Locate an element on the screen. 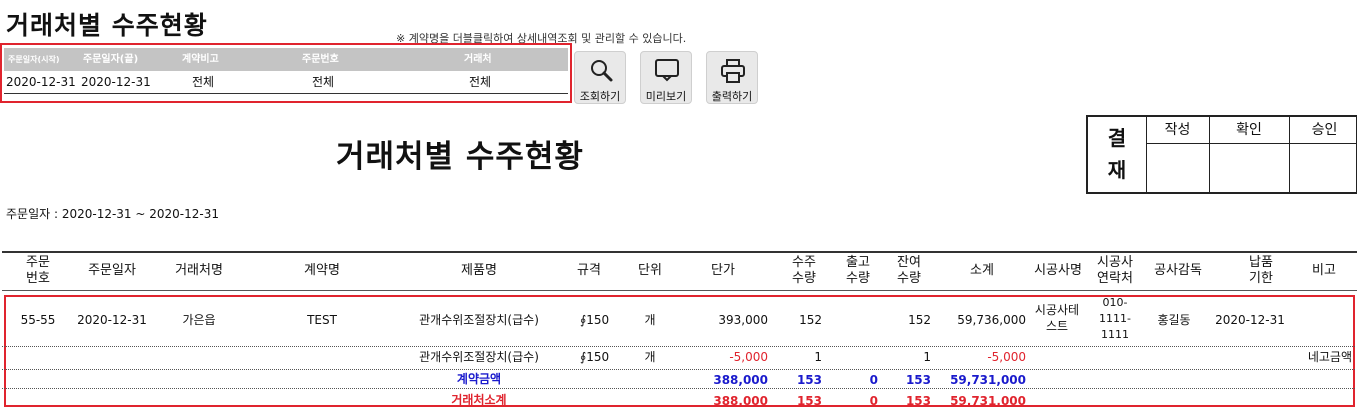 The image size is (1357, 415). cell-supervisor: 홍길동 is located at coordinates (1174, 320).